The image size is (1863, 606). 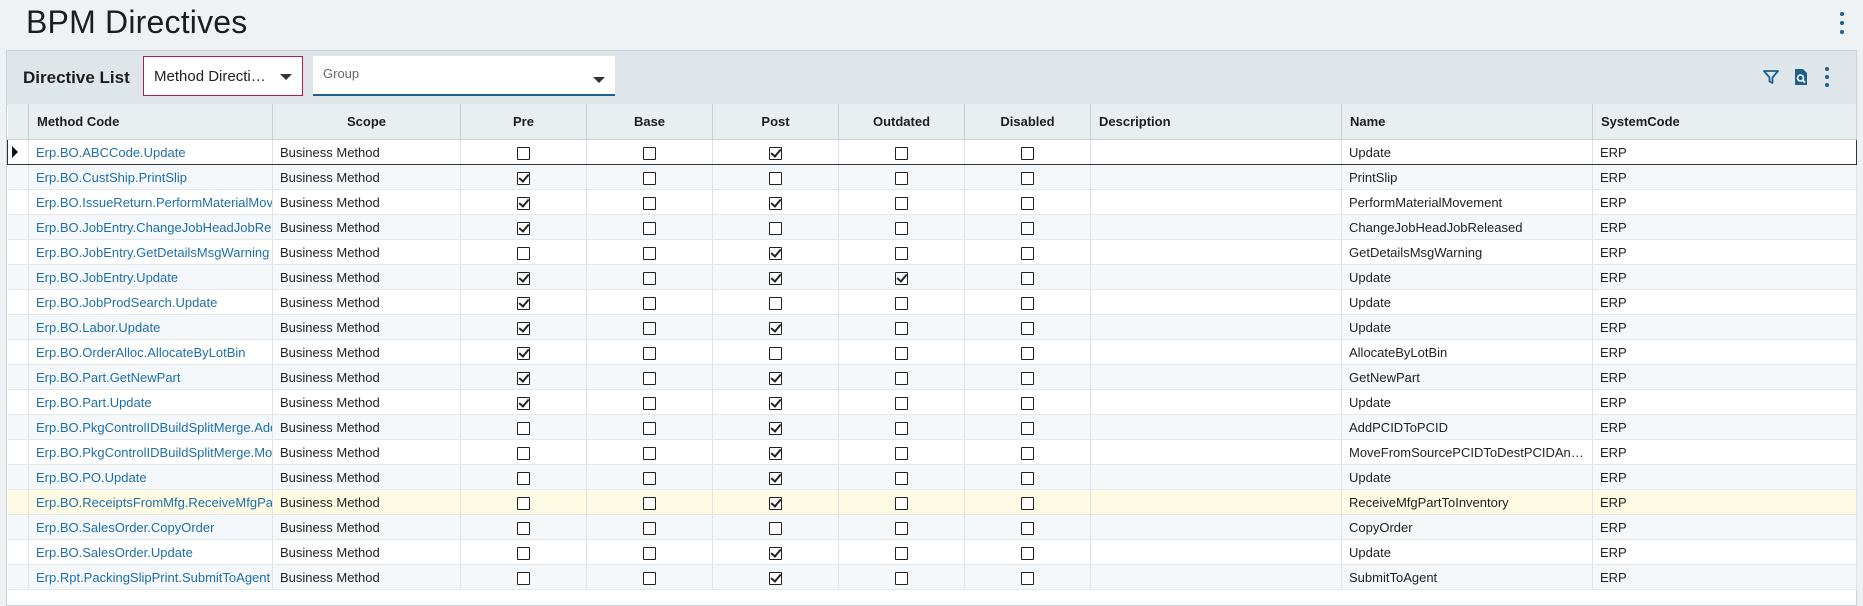 What do you see at coordinates (1827, 77) in the screenshot?
I see `kebab-vertical-icon` at bounding box center [1827, 77].